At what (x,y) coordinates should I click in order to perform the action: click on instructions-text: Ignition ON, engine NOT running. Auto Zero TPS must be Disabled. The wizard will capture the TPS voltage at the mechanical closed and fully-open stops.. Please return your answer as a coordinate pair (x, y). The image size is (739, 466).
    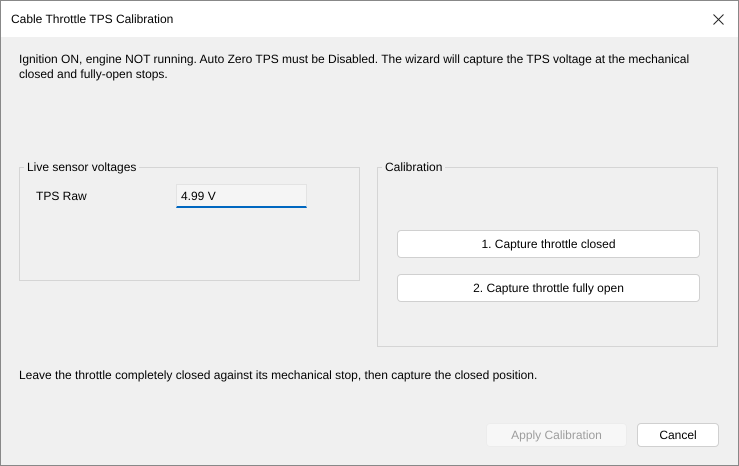
    Looking at the image, I should click on (354, 67).